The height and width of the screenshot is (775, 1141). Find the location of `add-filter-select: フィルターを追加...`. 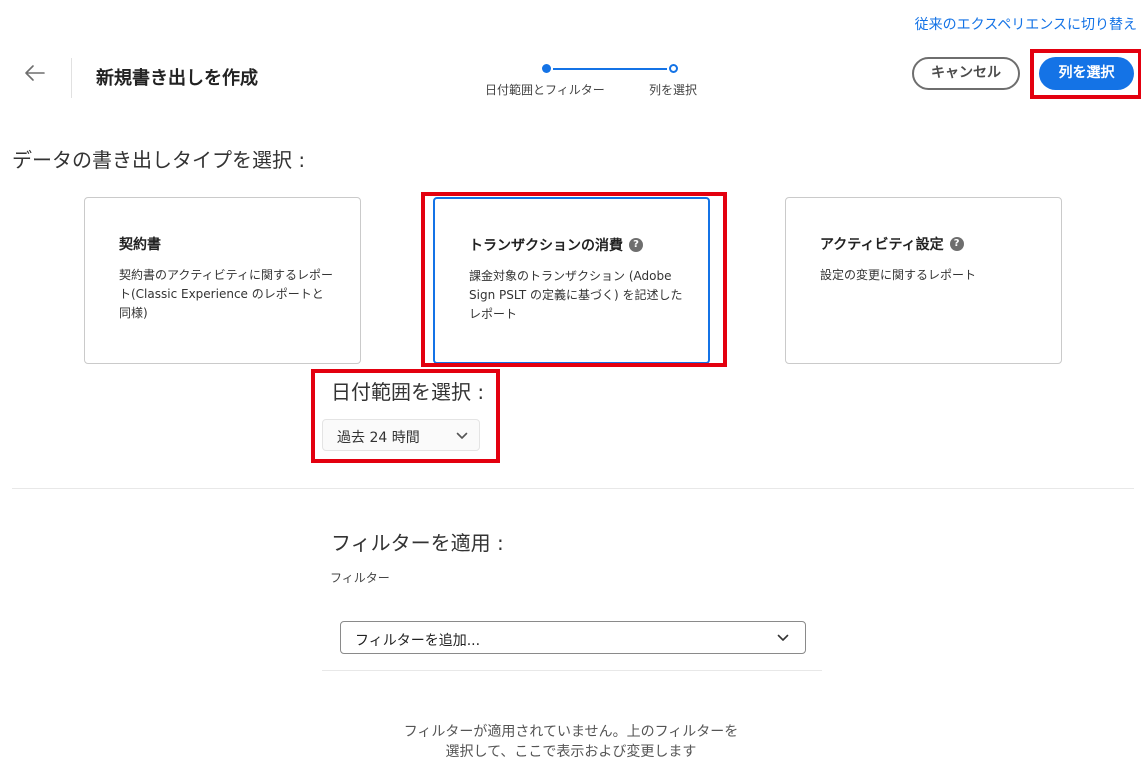

add-filter-select: フィルターを追加... is located at coordinates (573, 637).